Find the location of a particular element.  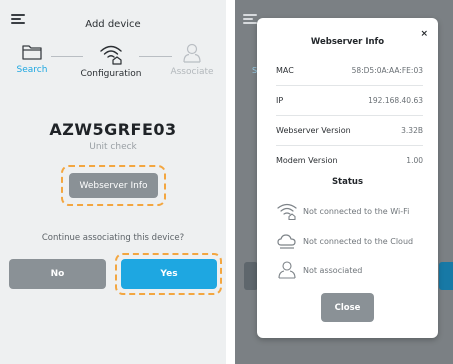

continue-prompt: Continue associating this device? is located at coordinates (113, 238).